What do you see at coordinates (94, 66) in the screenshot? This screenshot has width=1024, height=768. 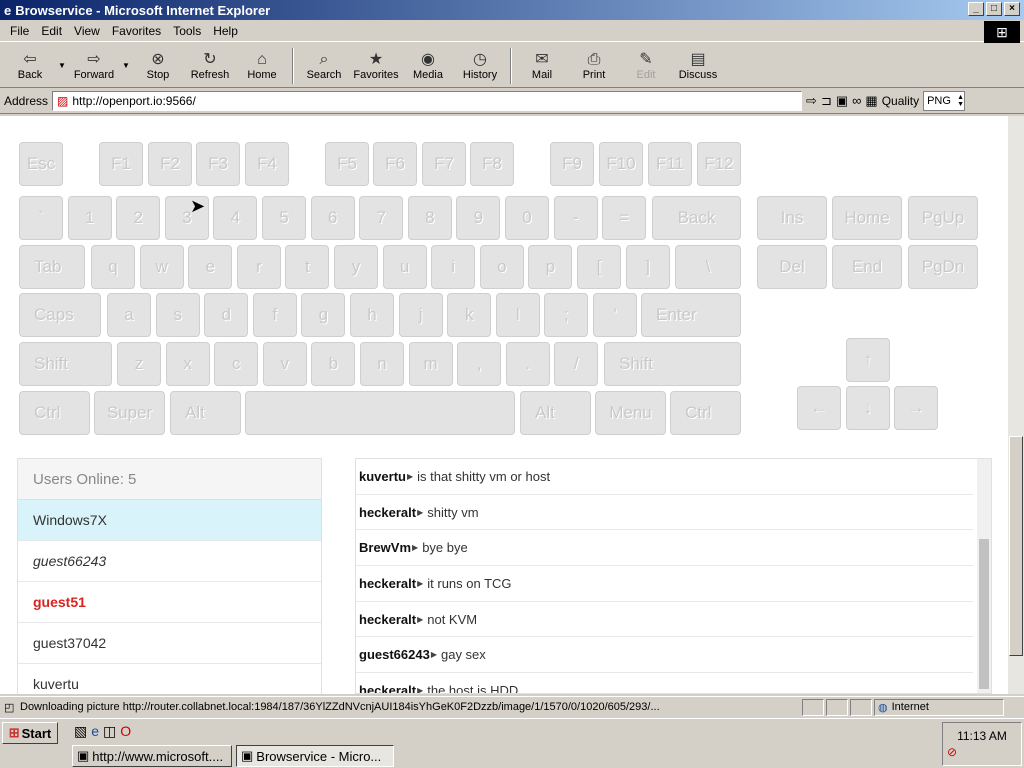 I see `forward-button: ⇨ Forward` at bounding box center [94, 66].